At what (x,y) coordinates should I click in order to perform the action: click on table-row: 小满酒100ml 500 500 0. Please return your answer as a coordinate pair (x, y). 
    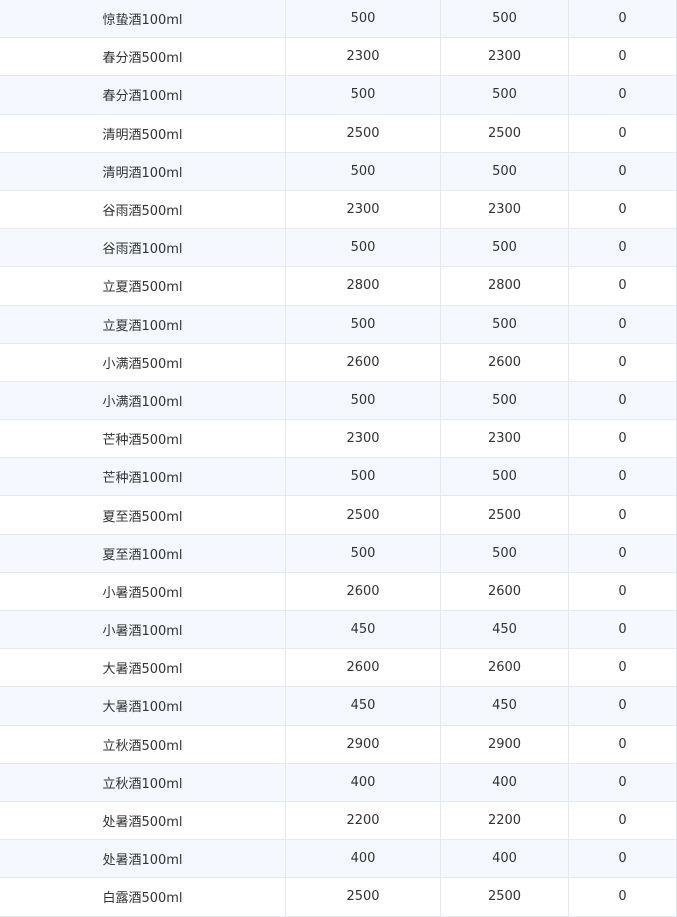
    Looking at the image, I should click on (338, 401).